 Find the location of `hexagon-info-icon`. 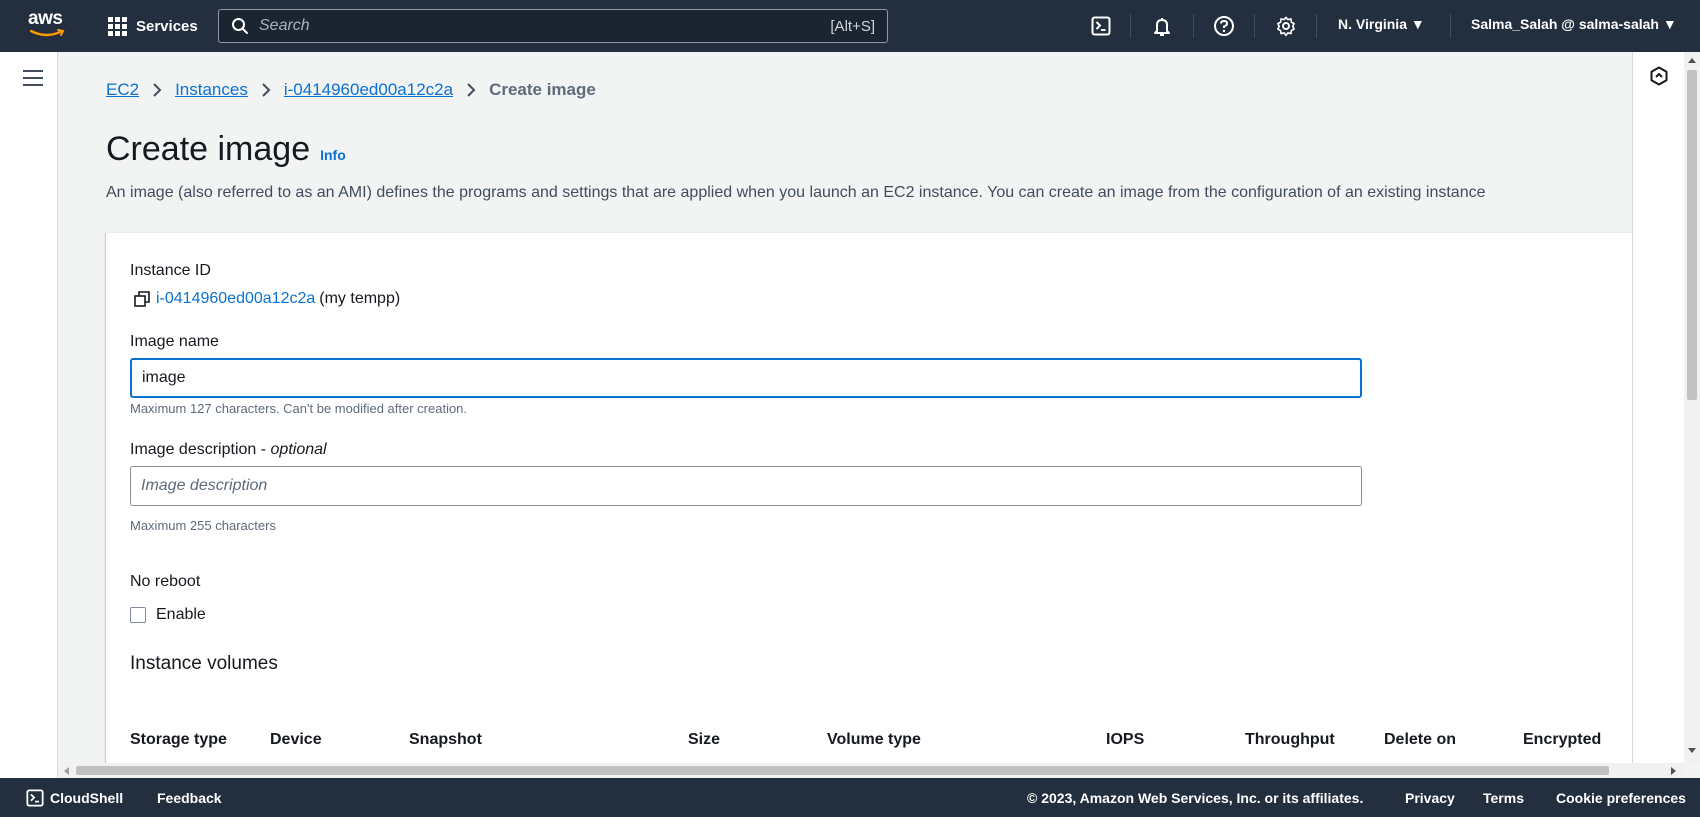

hexagon-info-icon is located at coordinates (1659, 76).